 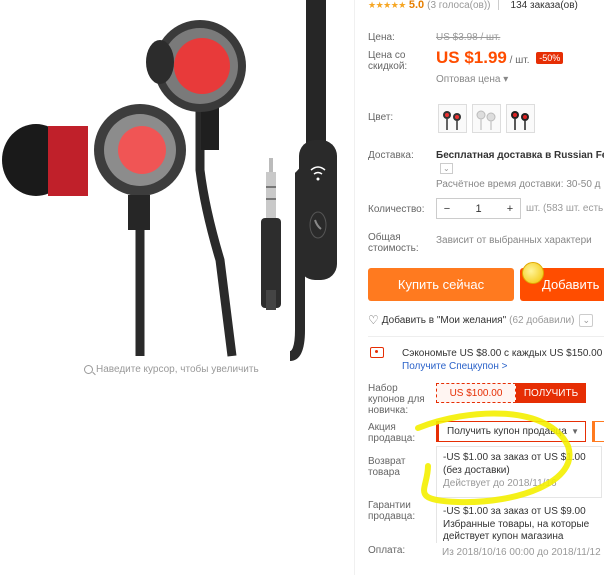 What do you see at coordinates (381, 37) in the screenshot?
I see `price-label: Цена:` at bounding box center [381, 37].